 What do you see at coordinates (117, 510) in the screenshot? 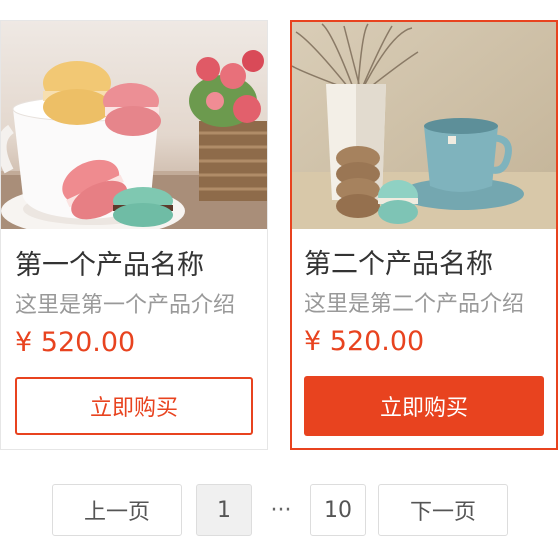
I see `prev-page-button: 上一页` at bounding box center [117, 510].